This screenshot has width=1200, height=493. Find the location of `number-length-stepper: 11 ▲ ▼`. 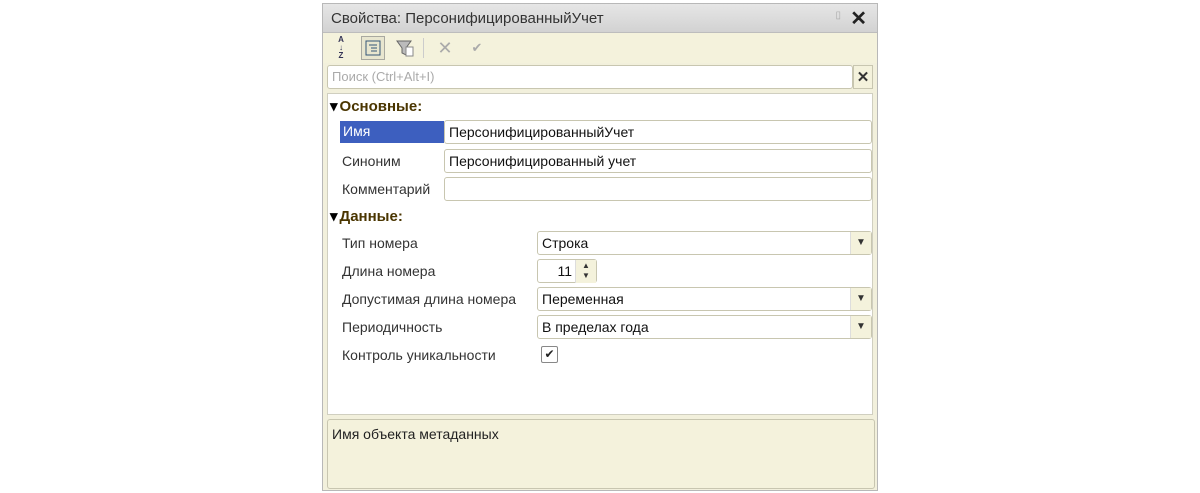

number-length-stepper: 11 ▲ ▼ is located at coordinates (567, 271).